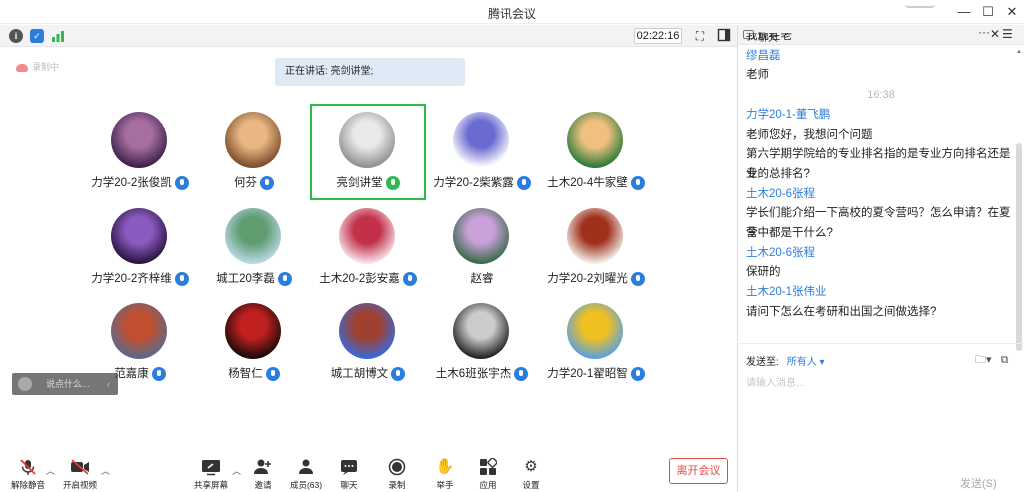 The height and width of the screenshot is (492, 1024). Describe the element at coordinates (27, 485) in the screenshot. I see `unmute-label: 解除静音` at that location.